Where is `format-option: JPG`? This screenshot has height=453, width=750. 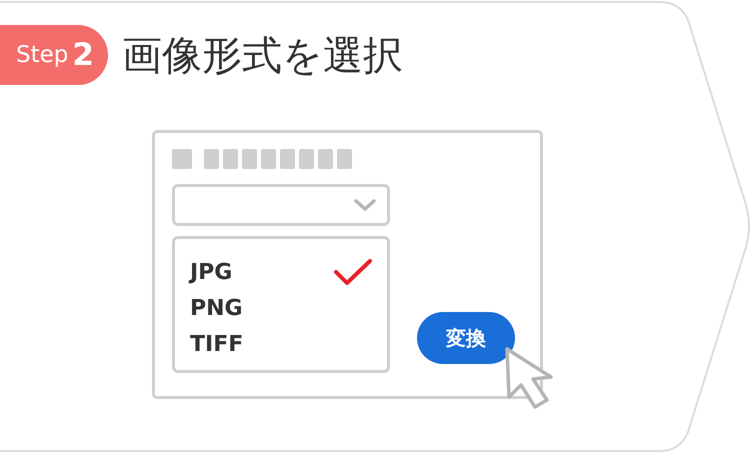 format-option: JPG is located at coordinates (281, 272).